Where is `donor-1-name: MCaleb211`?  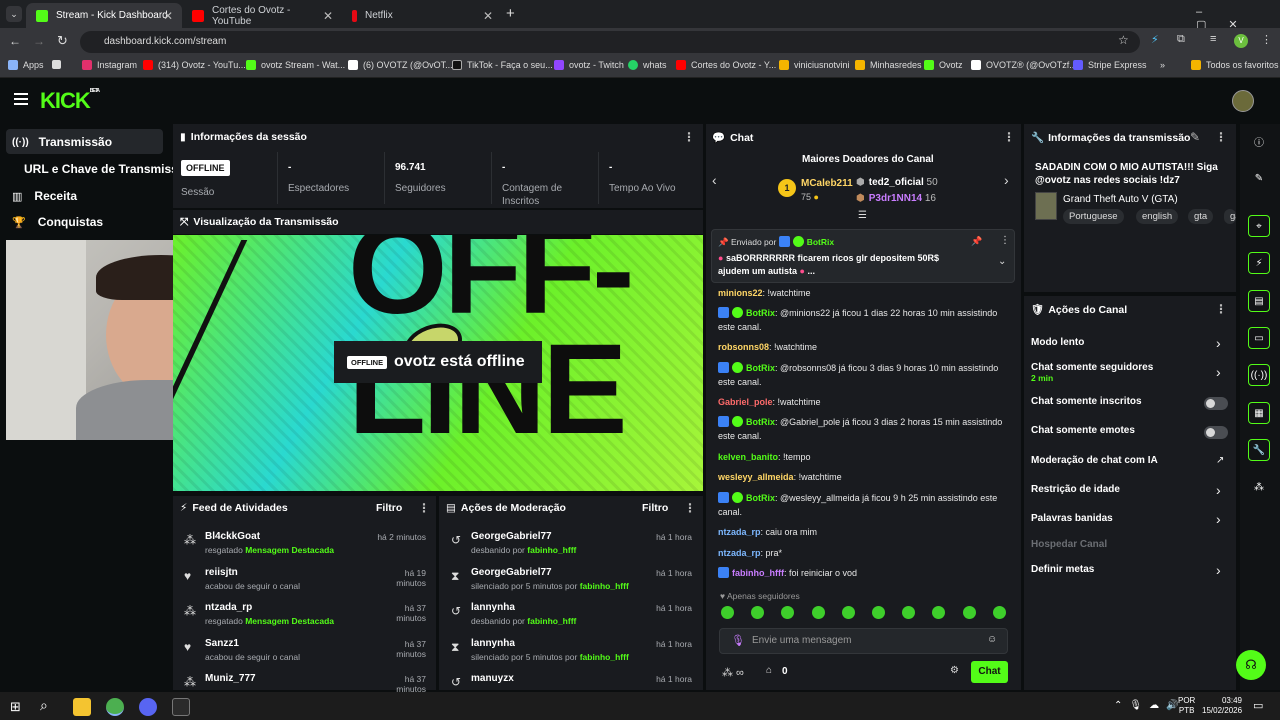
donor-1-name: MCaleb211 is located at coordinates (827, 183).